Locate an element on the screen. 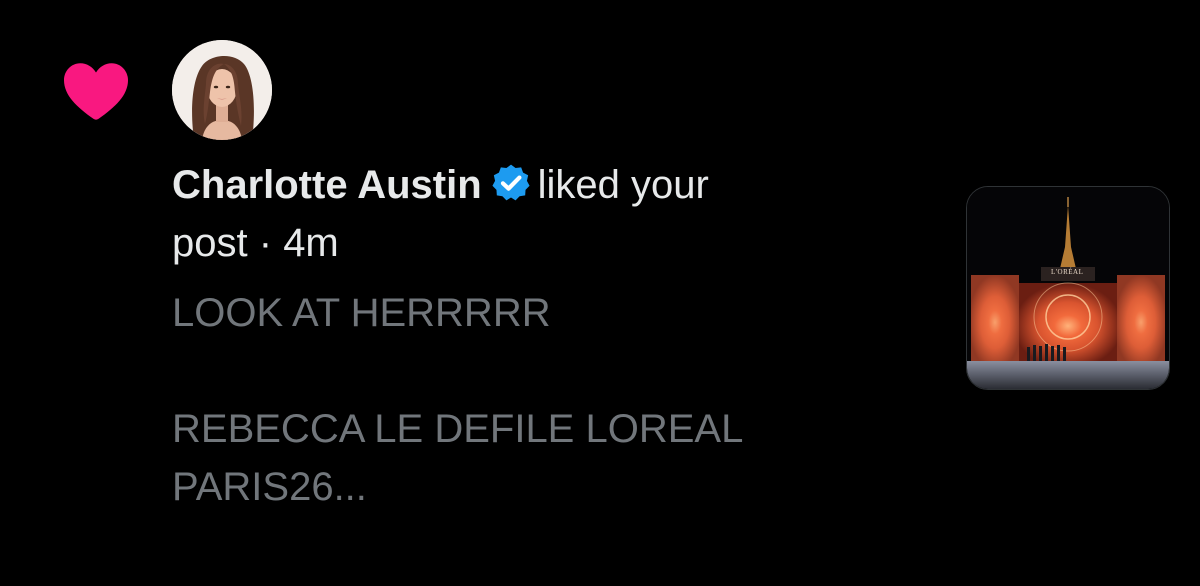 The image size is (1200, 586). action-text: liked your is located at coordinates (623, 185).